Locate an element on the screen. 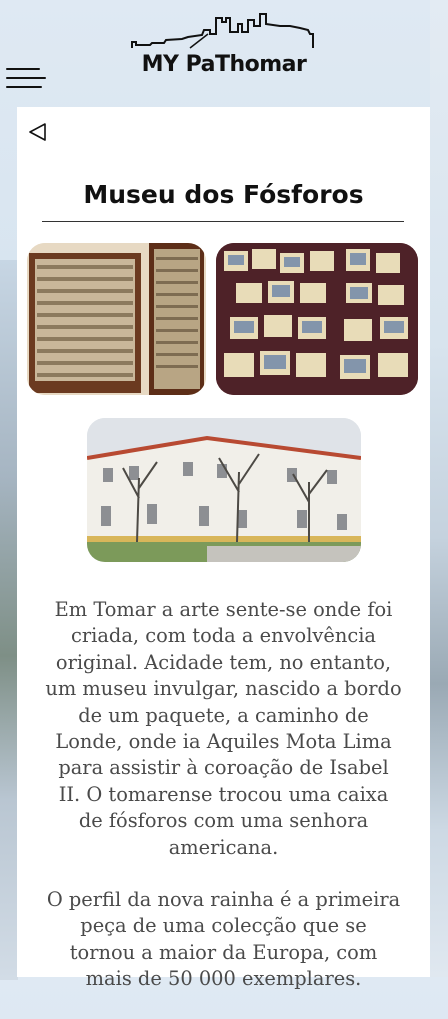  logo-text: MY PaThomar is located at coordinates (224, 64).